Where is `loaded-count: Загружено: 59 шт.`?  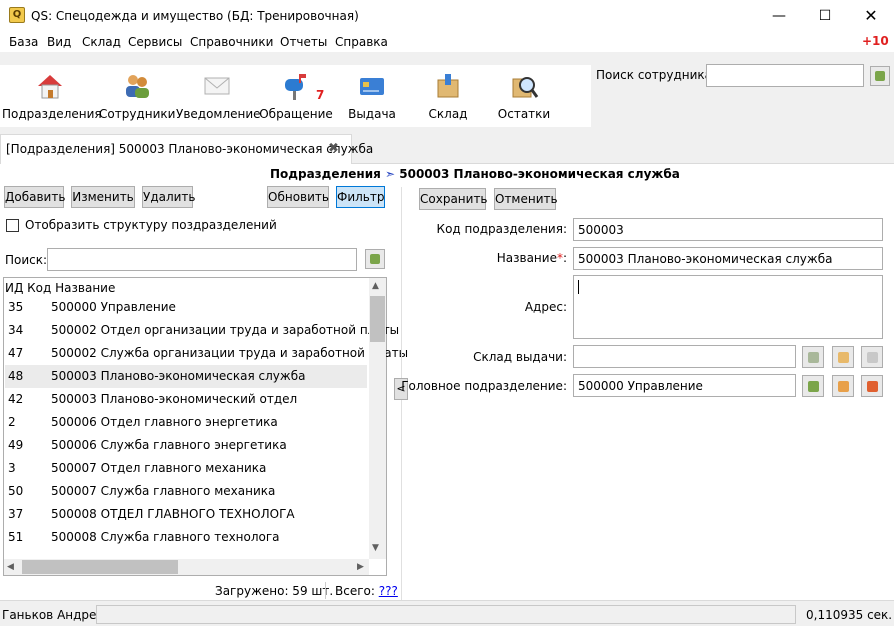
loaded-count: Загружено: 59 шт. is located at coordinates (274, 591).